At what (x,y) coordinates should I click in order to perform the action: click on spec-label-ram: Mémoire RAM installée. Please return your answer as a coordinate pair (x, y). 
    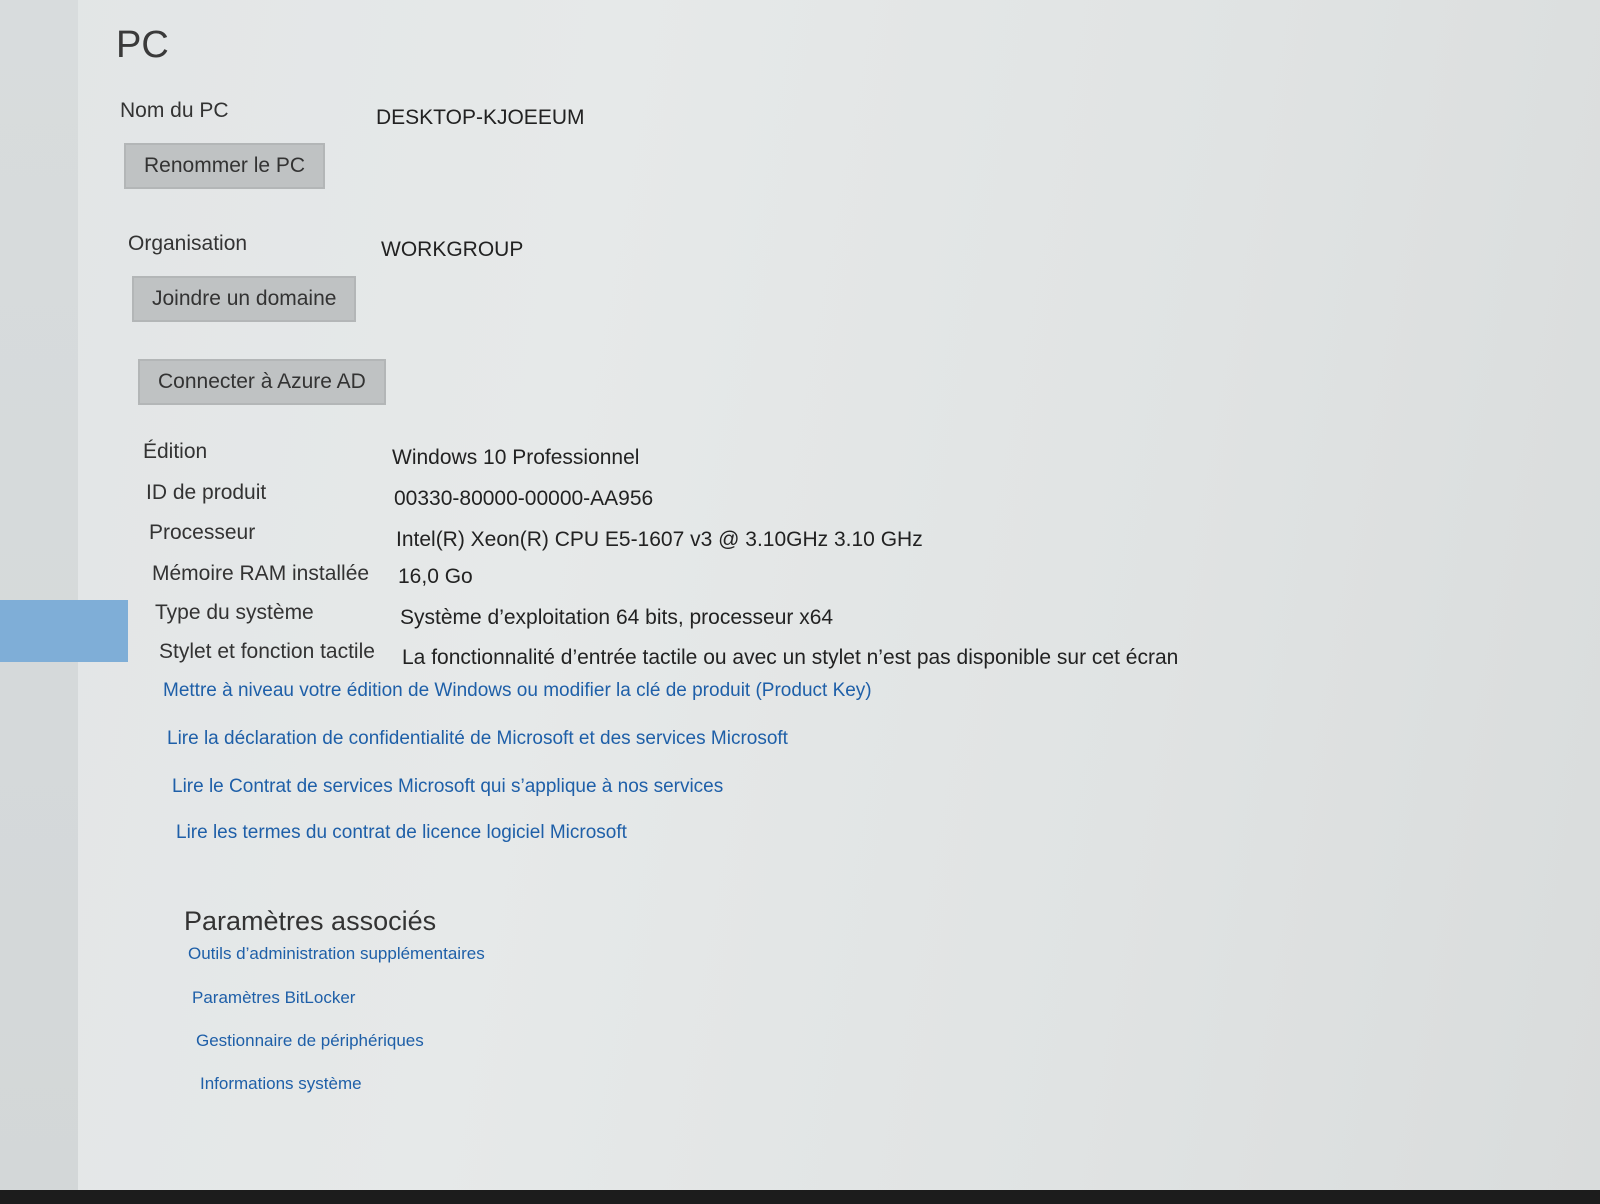
    Looking at the image, I should click on (261, 573).